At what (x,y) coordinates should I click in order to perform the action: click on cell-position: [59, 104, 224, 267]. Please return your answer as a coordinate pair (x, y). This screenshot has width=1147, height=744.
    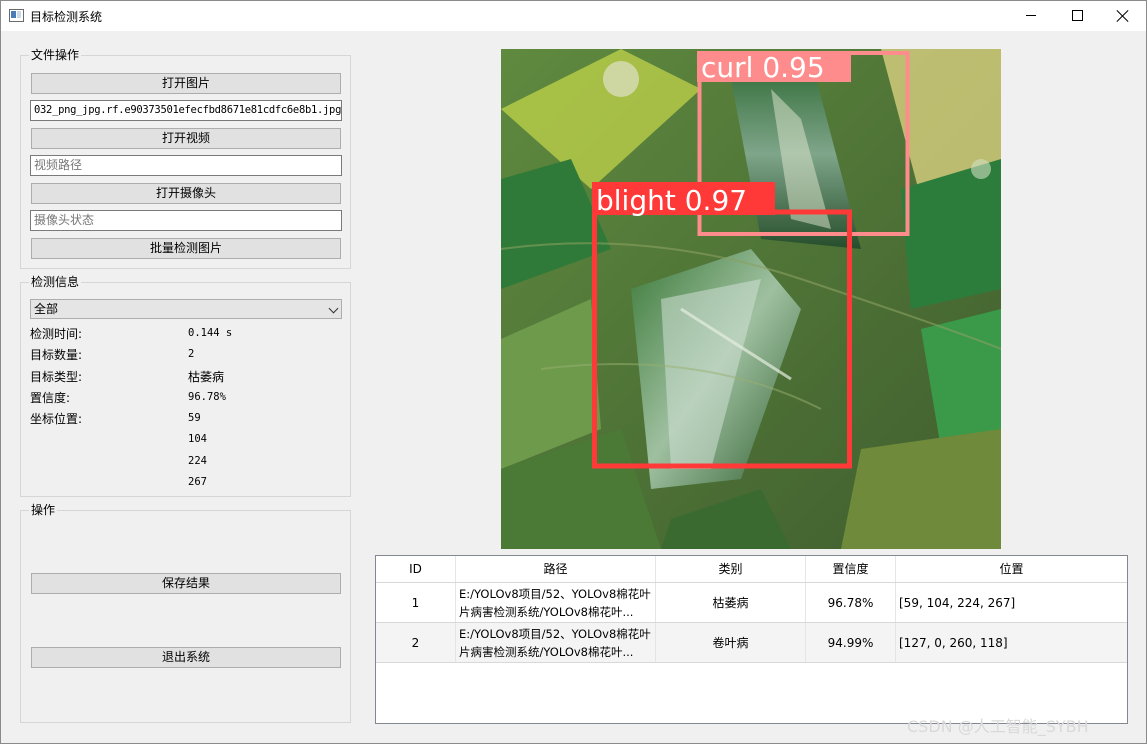
    Looking at the image, I should click on (957, 602).